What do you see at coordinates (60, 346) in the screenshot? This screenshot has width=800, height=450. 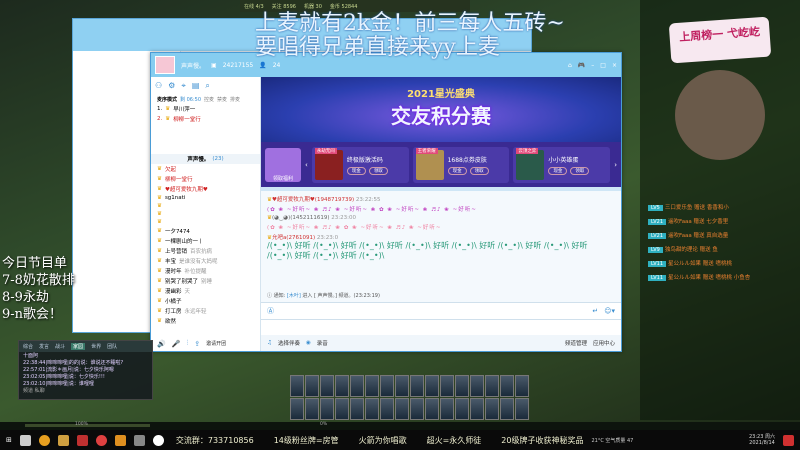 I see `chat-tab: 战斗` at bounding box center [60, 346].